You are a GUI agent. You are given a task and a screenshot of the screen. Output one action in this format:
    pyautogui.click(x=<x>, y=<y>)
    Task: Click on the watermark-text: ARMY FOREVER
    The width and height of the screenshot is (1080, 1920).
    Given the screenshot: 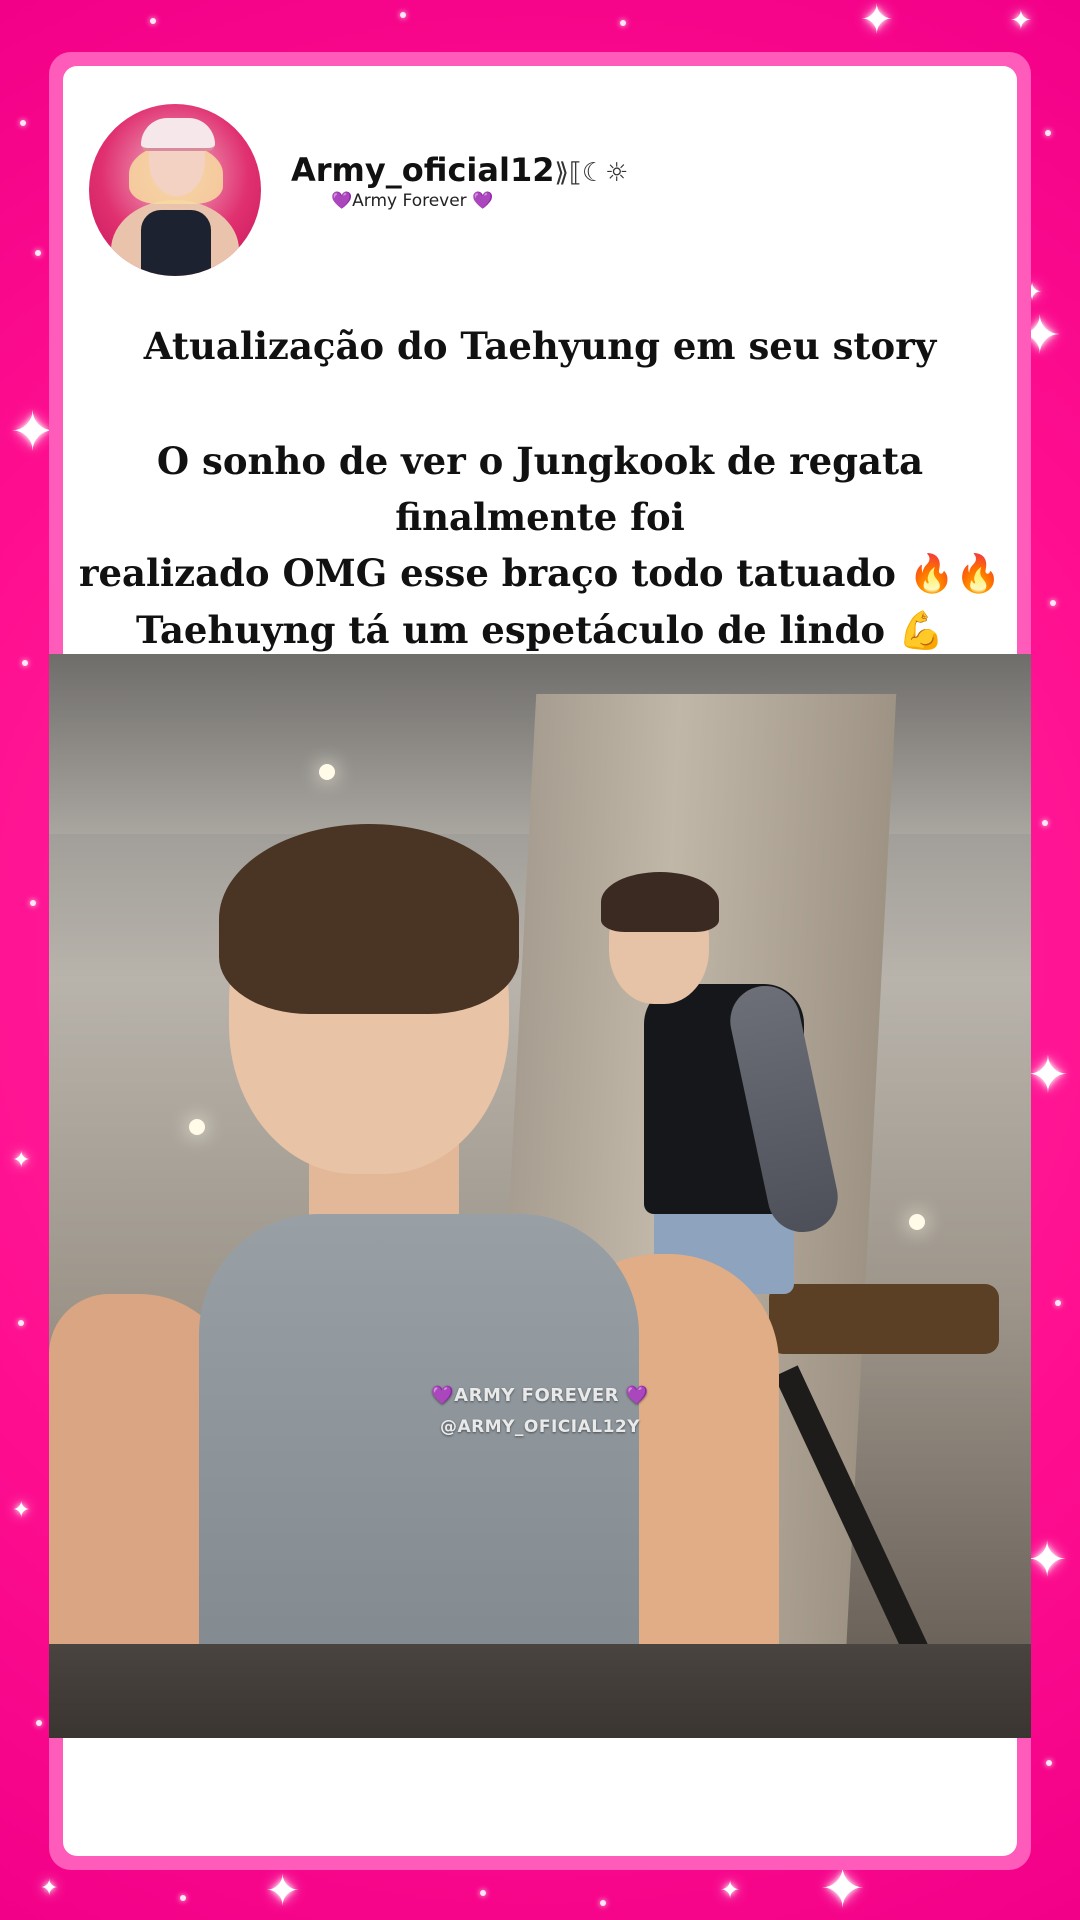 What is the action you would take?
    pyautogui.click(x=537, y=1395)
    